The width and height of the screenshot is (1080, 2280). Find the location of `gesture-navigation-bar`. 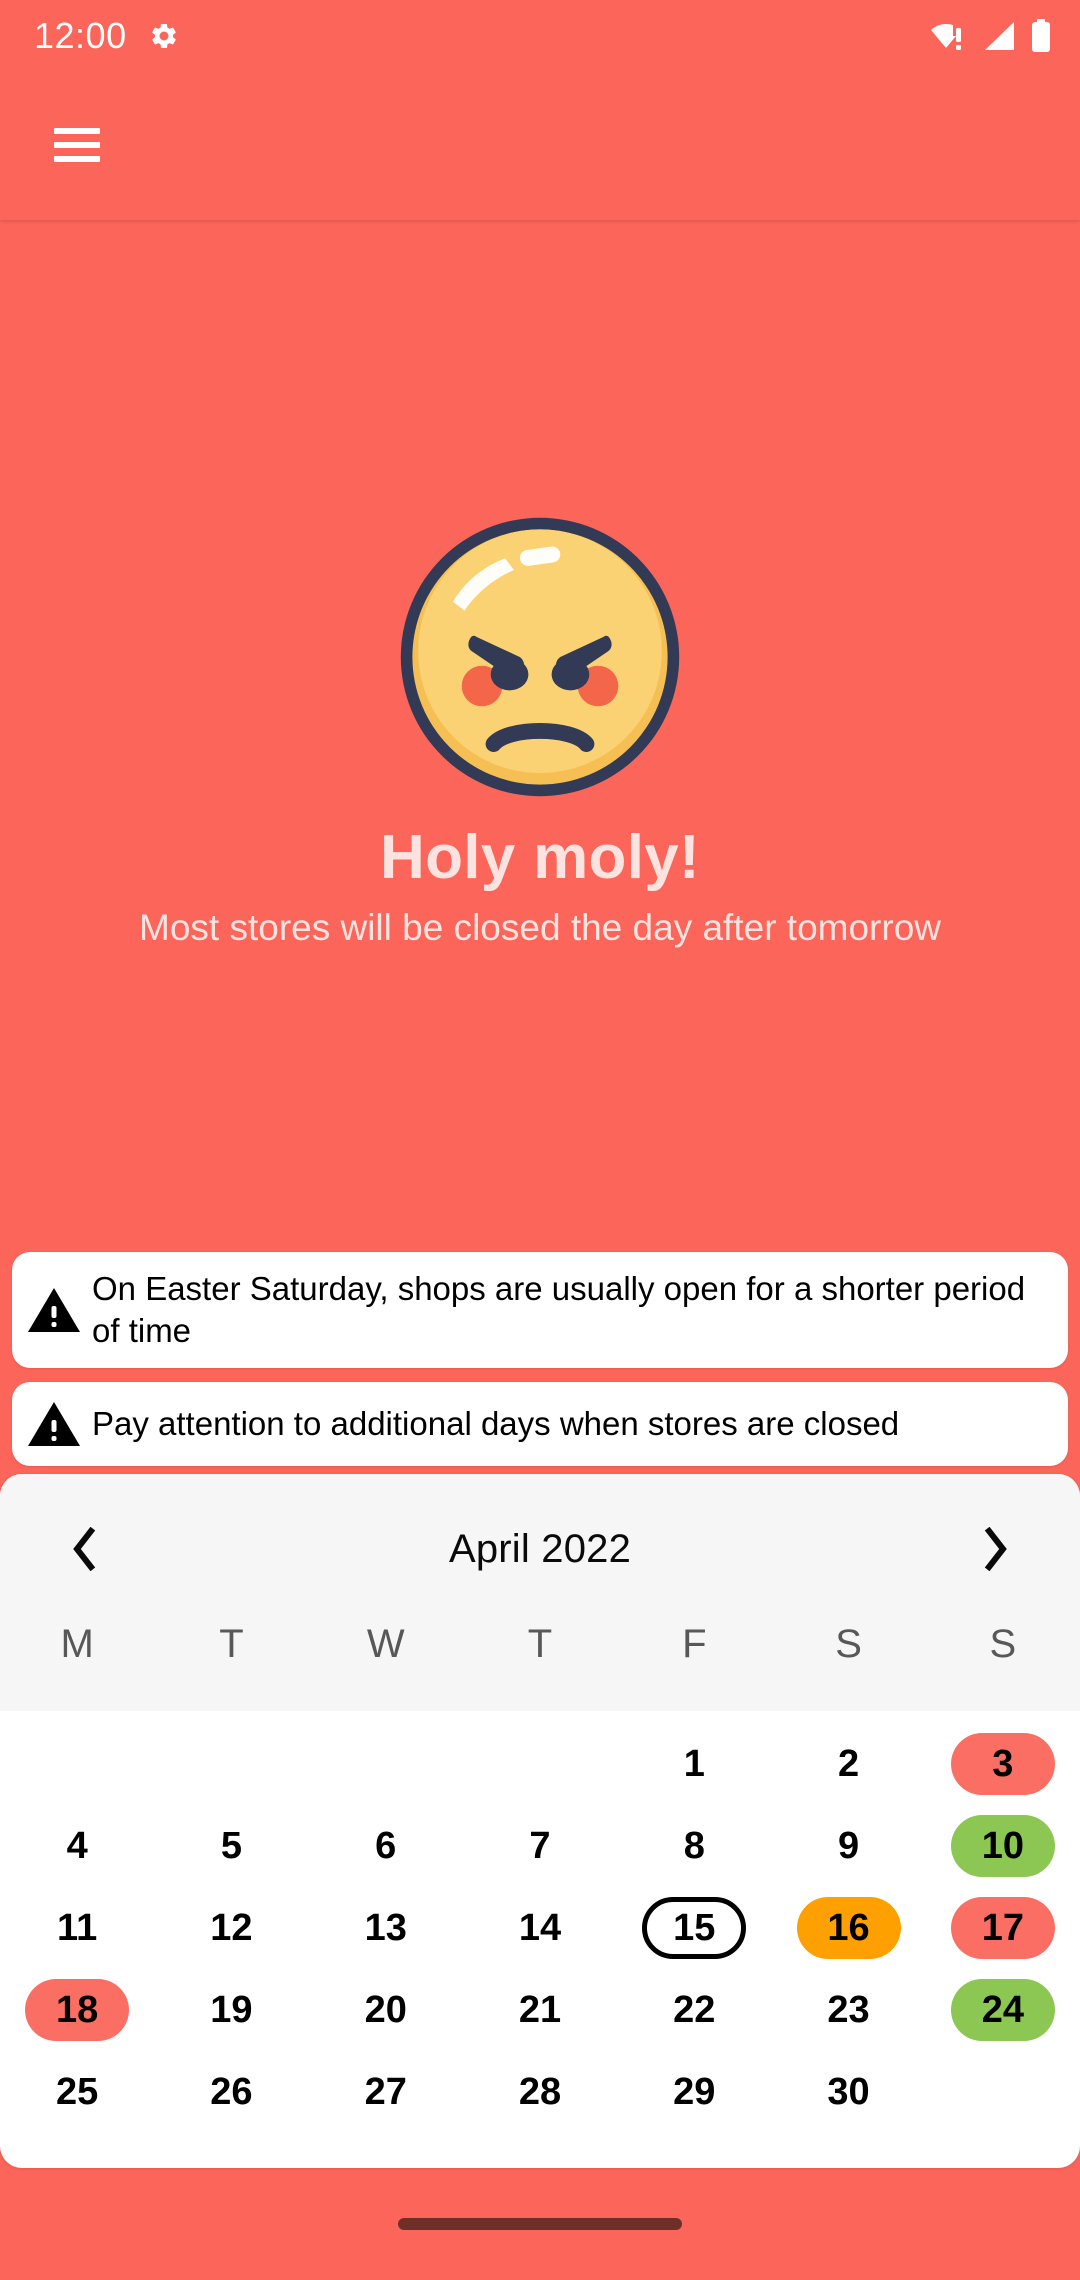

gesture-navigation-bar is located at coordinates (540, 2224).